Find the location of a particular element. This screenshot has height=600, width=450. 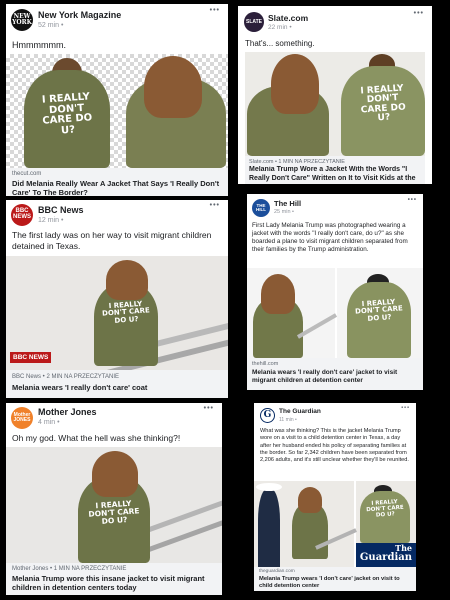

post-time-text: 25 min is located at coordinates (282, 212).